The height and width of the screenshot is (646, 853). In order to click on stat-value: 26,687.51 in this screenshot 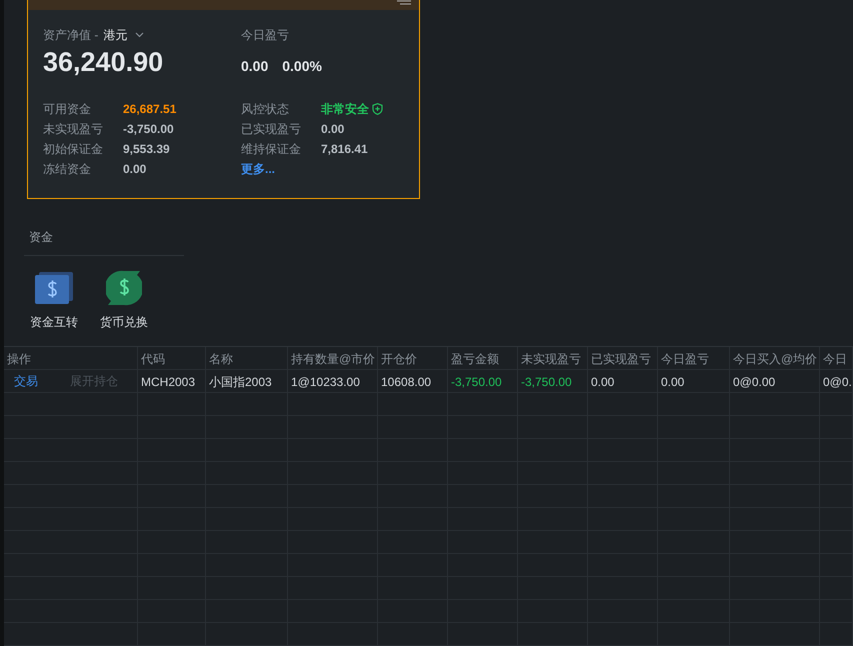, I will do `click(149, 109)`.